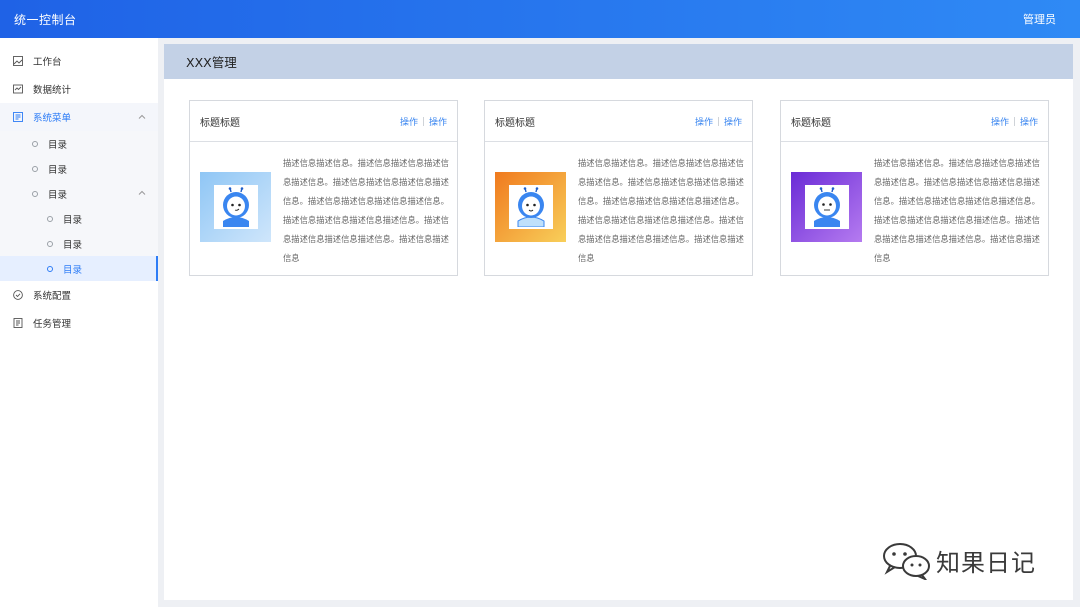 The height and width of the screenshot is (607, 1080). I want to click on menu-icon, so click(18, 117).